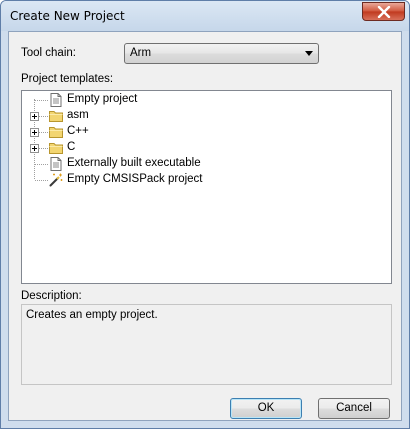 The image size is (410, 429). What do you see at coordinates (206, 132) in the screenshot?
I see `tree-item-cpp: C++` at bounding box center [206, 132].